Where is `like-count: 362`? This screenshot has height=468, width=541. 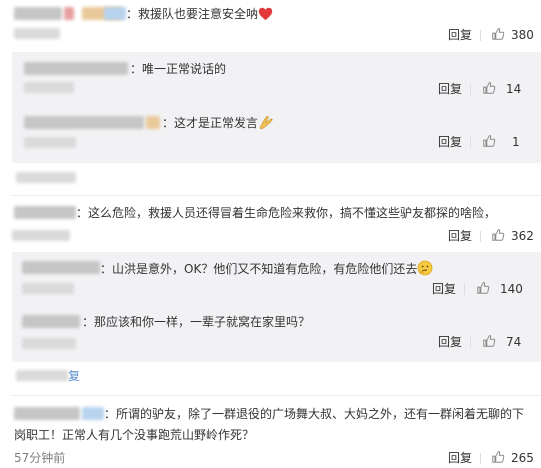 like-count: 362 is located at coordinates (522, 236).